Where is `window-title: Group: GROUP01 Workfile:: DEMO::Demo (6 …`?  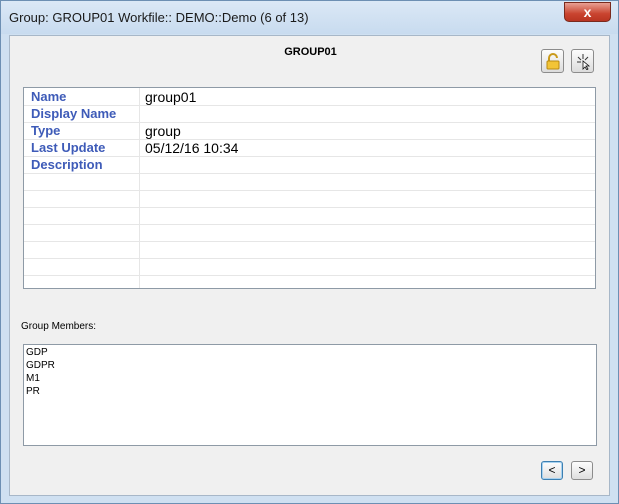 window-title: Group: GROUP01 Workfile:: DEMO::Demo (6 … is located at coordinates (159, 17).